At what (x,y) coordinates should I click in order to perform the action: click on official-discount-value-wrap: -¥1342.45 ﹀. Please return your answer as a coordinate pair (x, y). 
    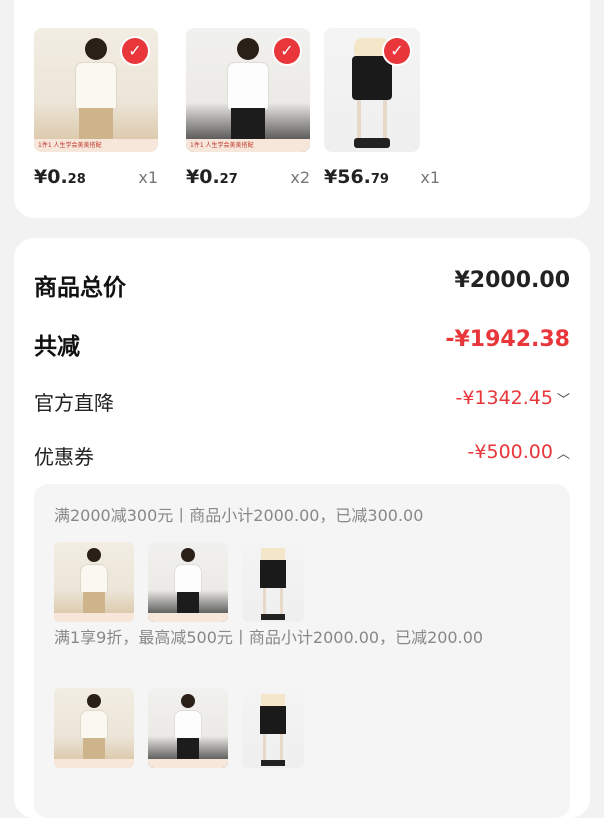
    Looking at the image, I should click on (512, 398).